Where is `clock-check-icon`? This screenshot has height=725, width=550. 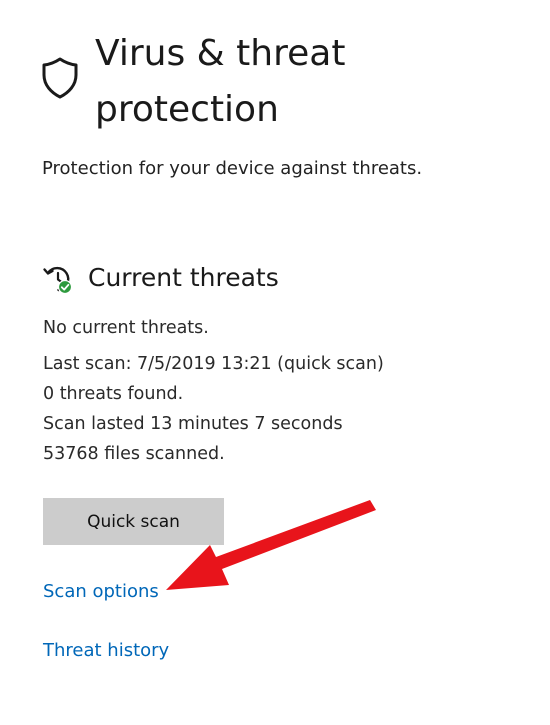
clock-check-icon is located at coordinates (58, 280).